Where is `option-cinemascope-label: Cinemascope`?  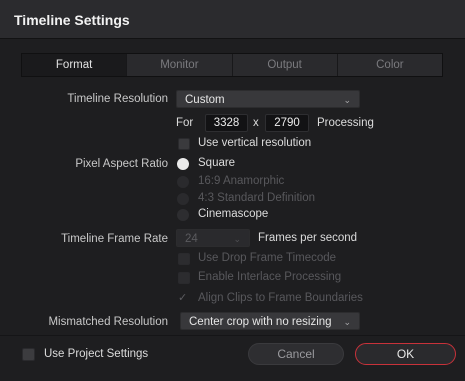 option-cinemascope-label: Cinemascope is located at coordinates (233, 214).